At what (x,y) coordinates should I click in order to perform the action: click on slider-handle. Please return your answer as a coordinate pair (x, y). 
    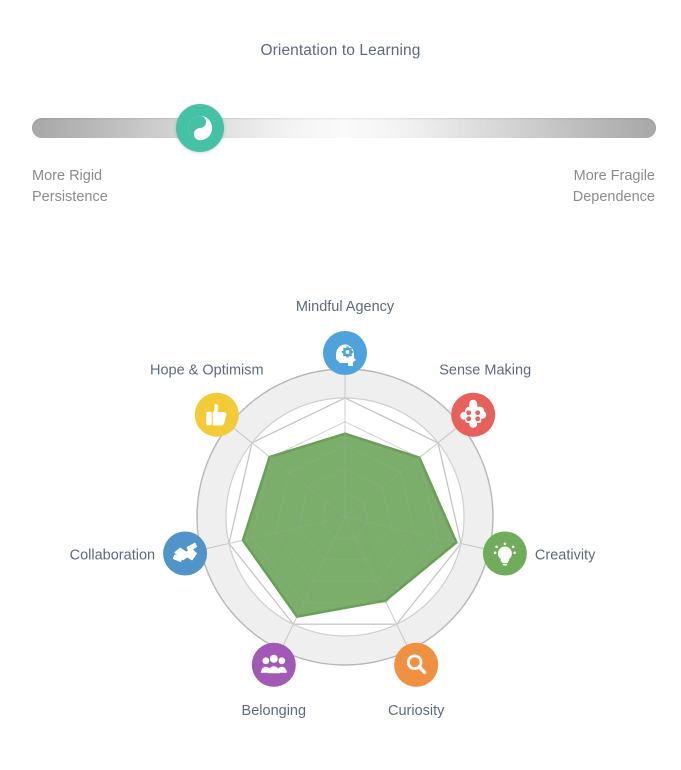
    Looking at the image, I should click on (200, 128).